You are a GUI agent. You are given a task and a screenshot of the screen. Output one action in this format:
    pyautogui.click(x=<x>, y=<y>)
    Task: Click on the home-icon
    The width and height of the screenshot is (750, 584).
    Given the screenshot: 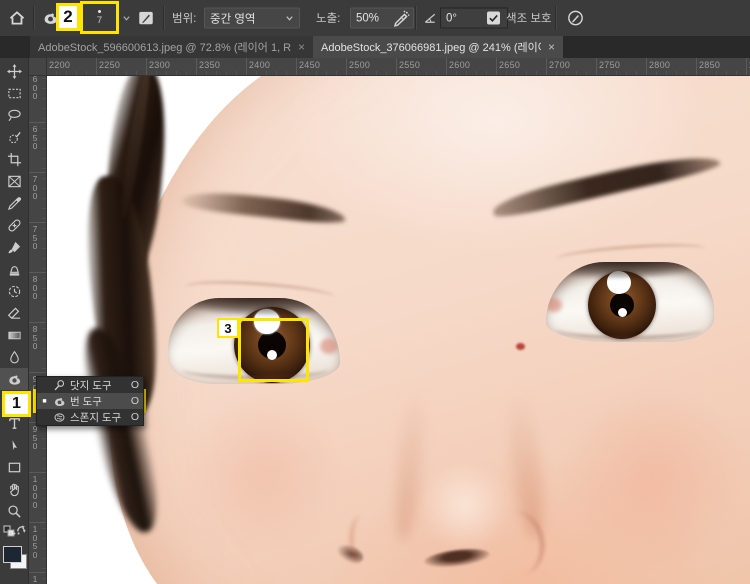 What is the action you would take?
    pyautogui.click(x=17, y=18)
    